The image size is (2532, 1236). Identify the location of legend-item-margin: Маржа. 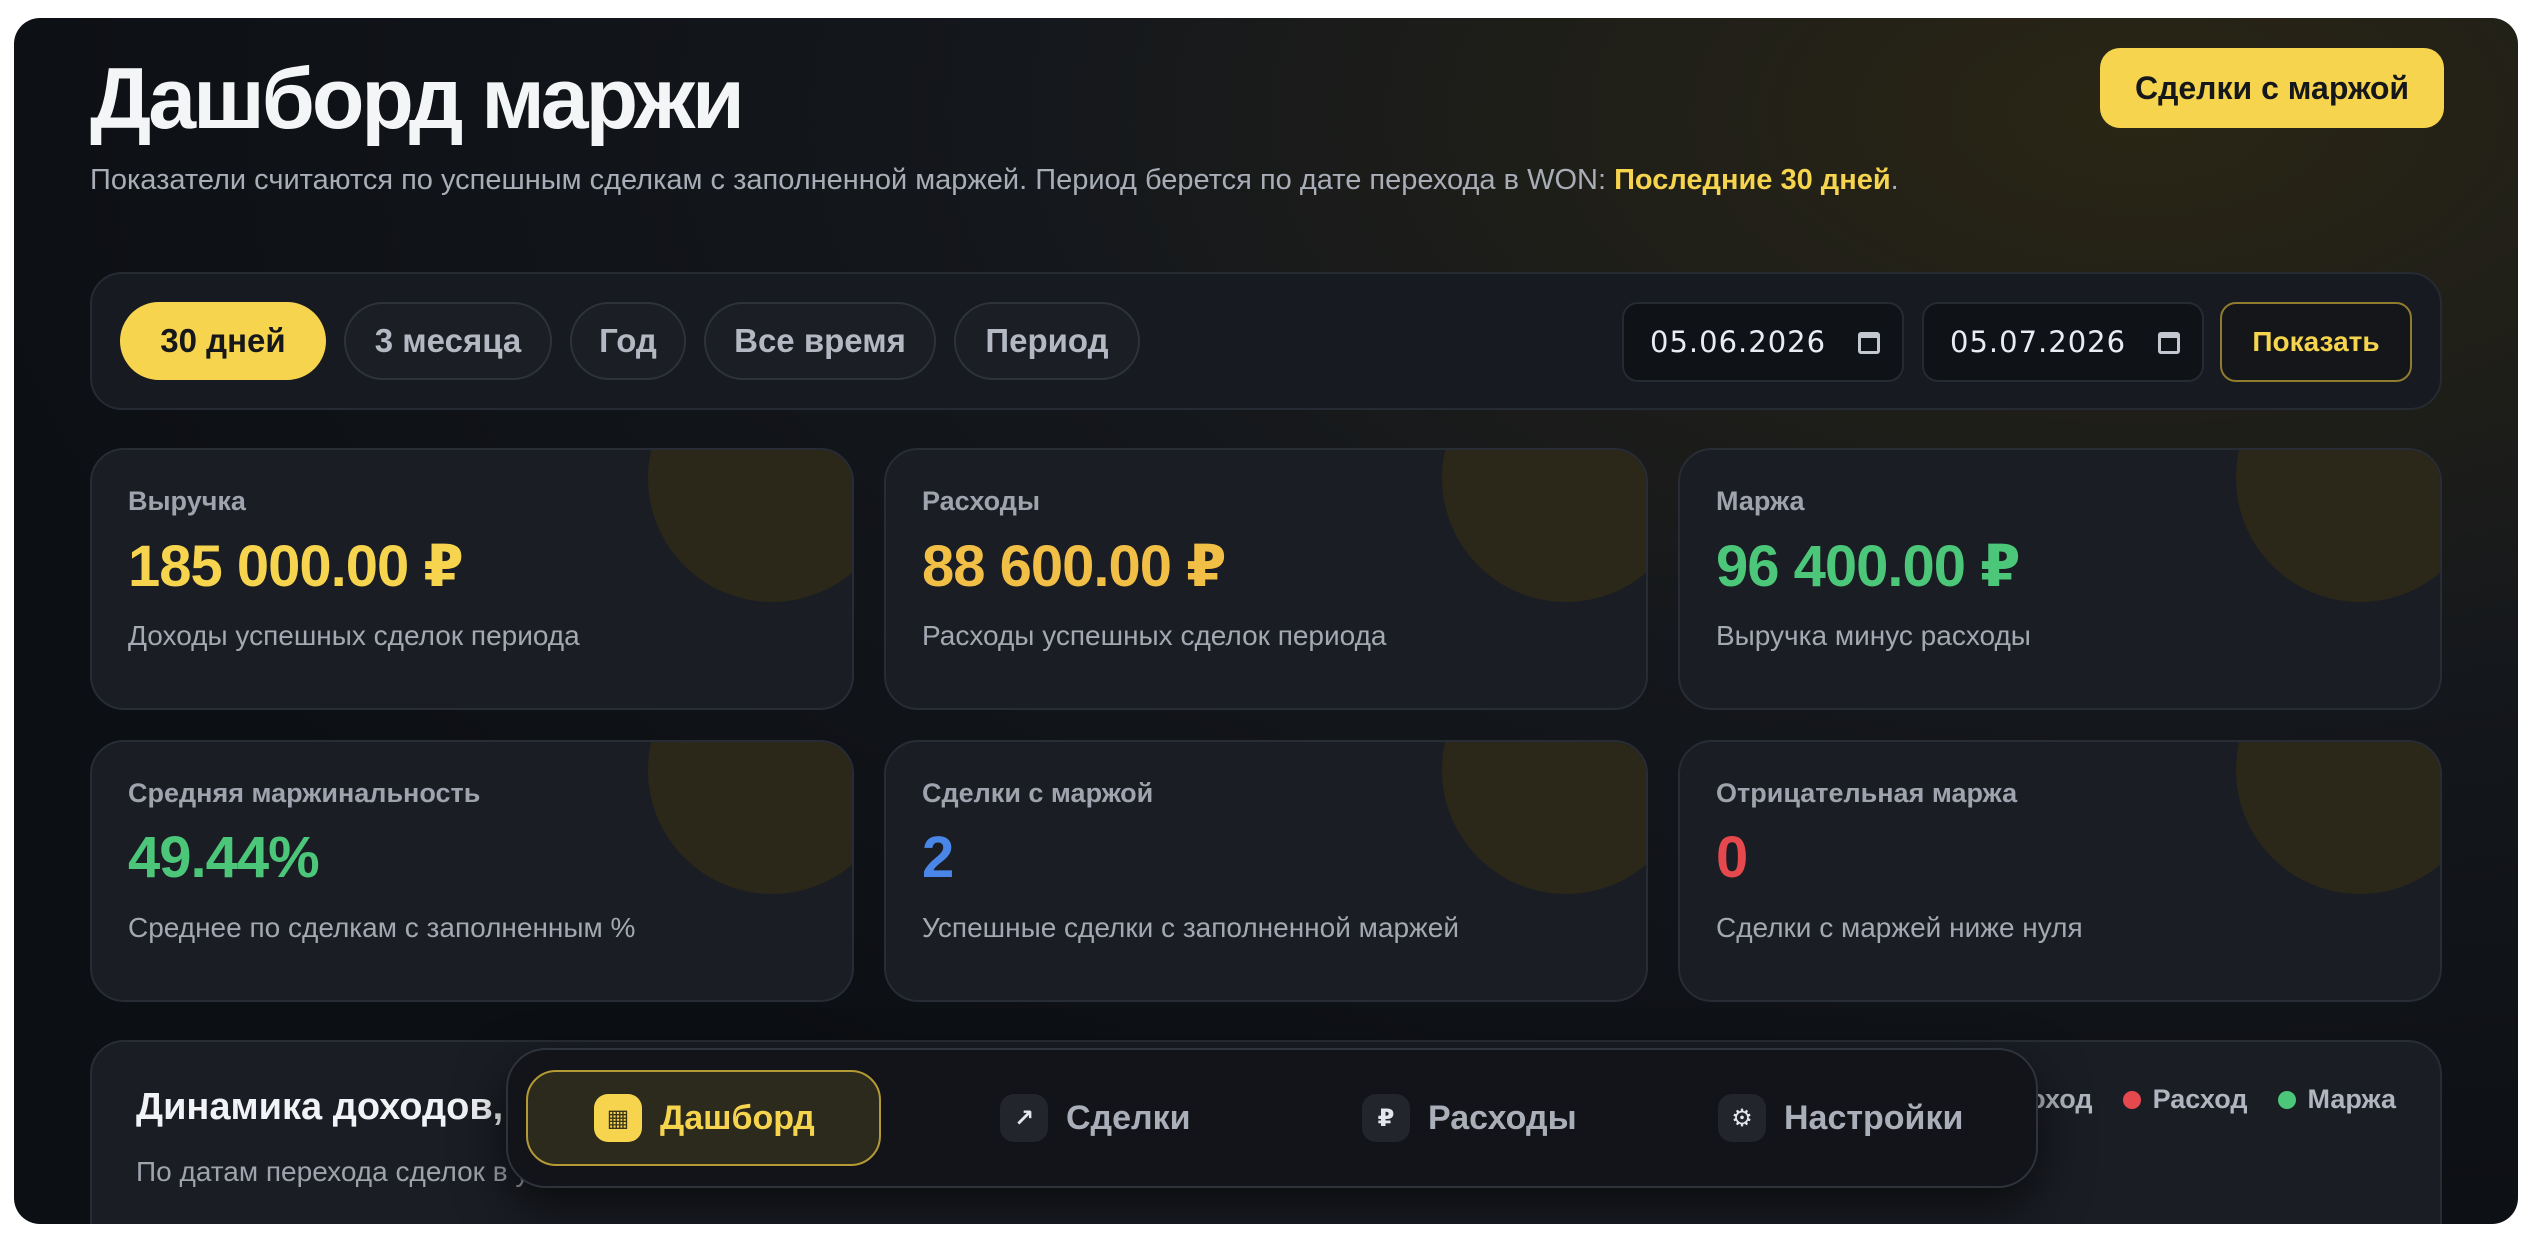
(2336, 1099).